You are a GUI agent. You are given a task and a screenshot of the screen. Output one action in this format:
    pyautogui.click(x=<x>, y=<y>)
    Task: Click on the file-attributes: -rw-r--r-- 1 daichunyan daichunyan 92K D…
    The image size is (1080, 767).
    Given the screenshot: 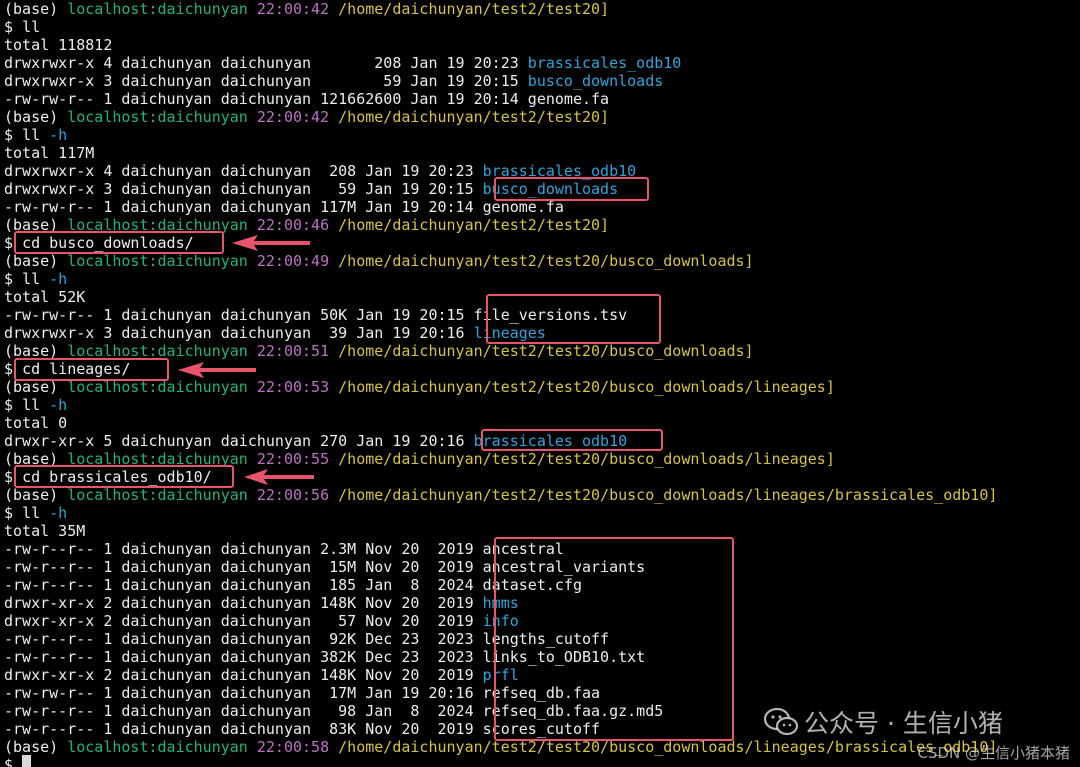 What is the action you would take?
    pyautogui.click(x=243, y=639)
    